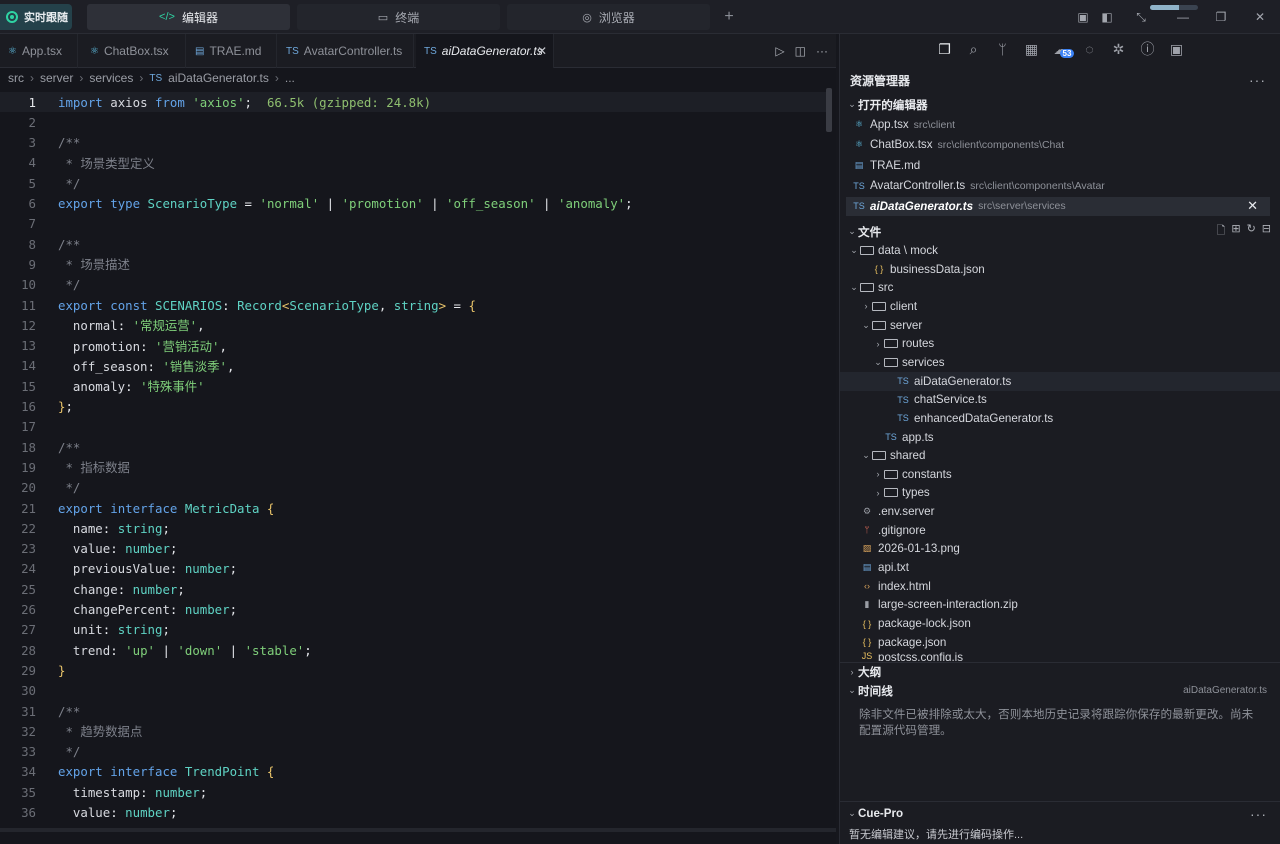  I want to click on code-line: 3 /**, so click(413, 143).